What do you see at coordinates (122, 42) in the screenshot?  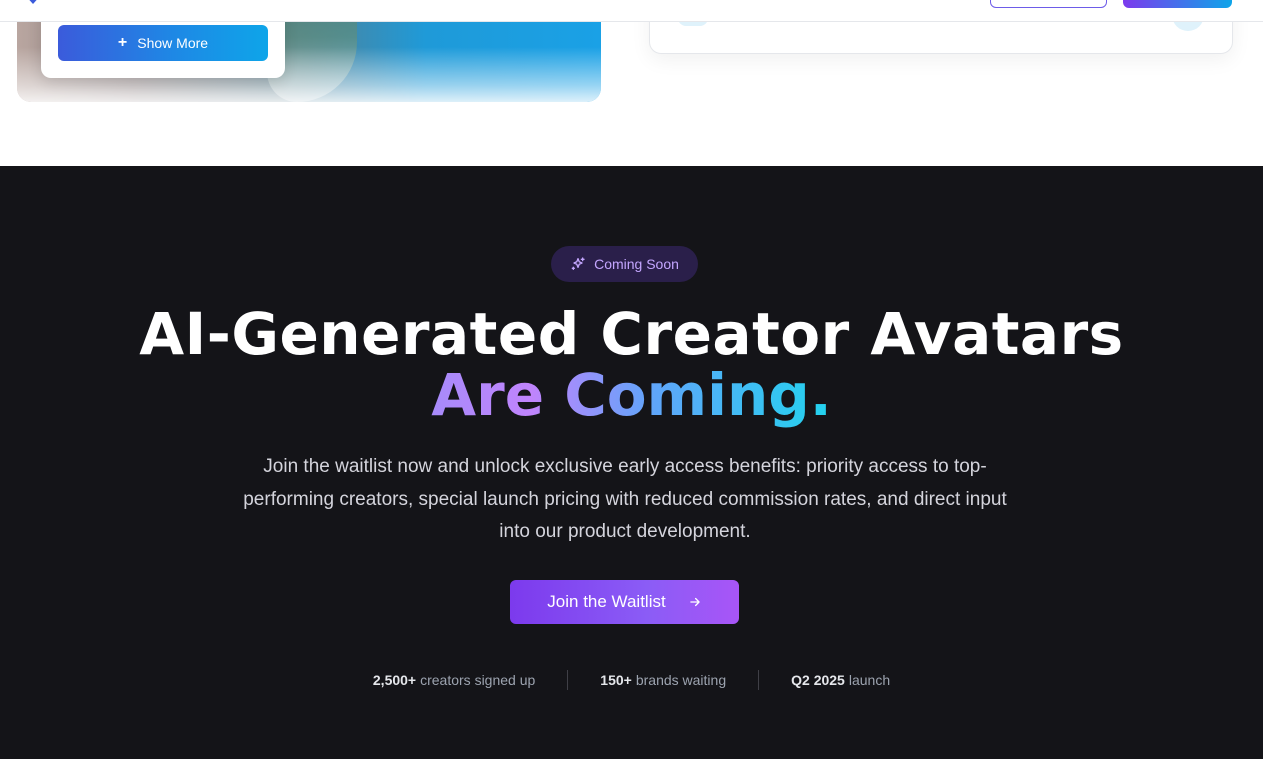 I see `plus-icon: +` at bounding box center [122, 42].